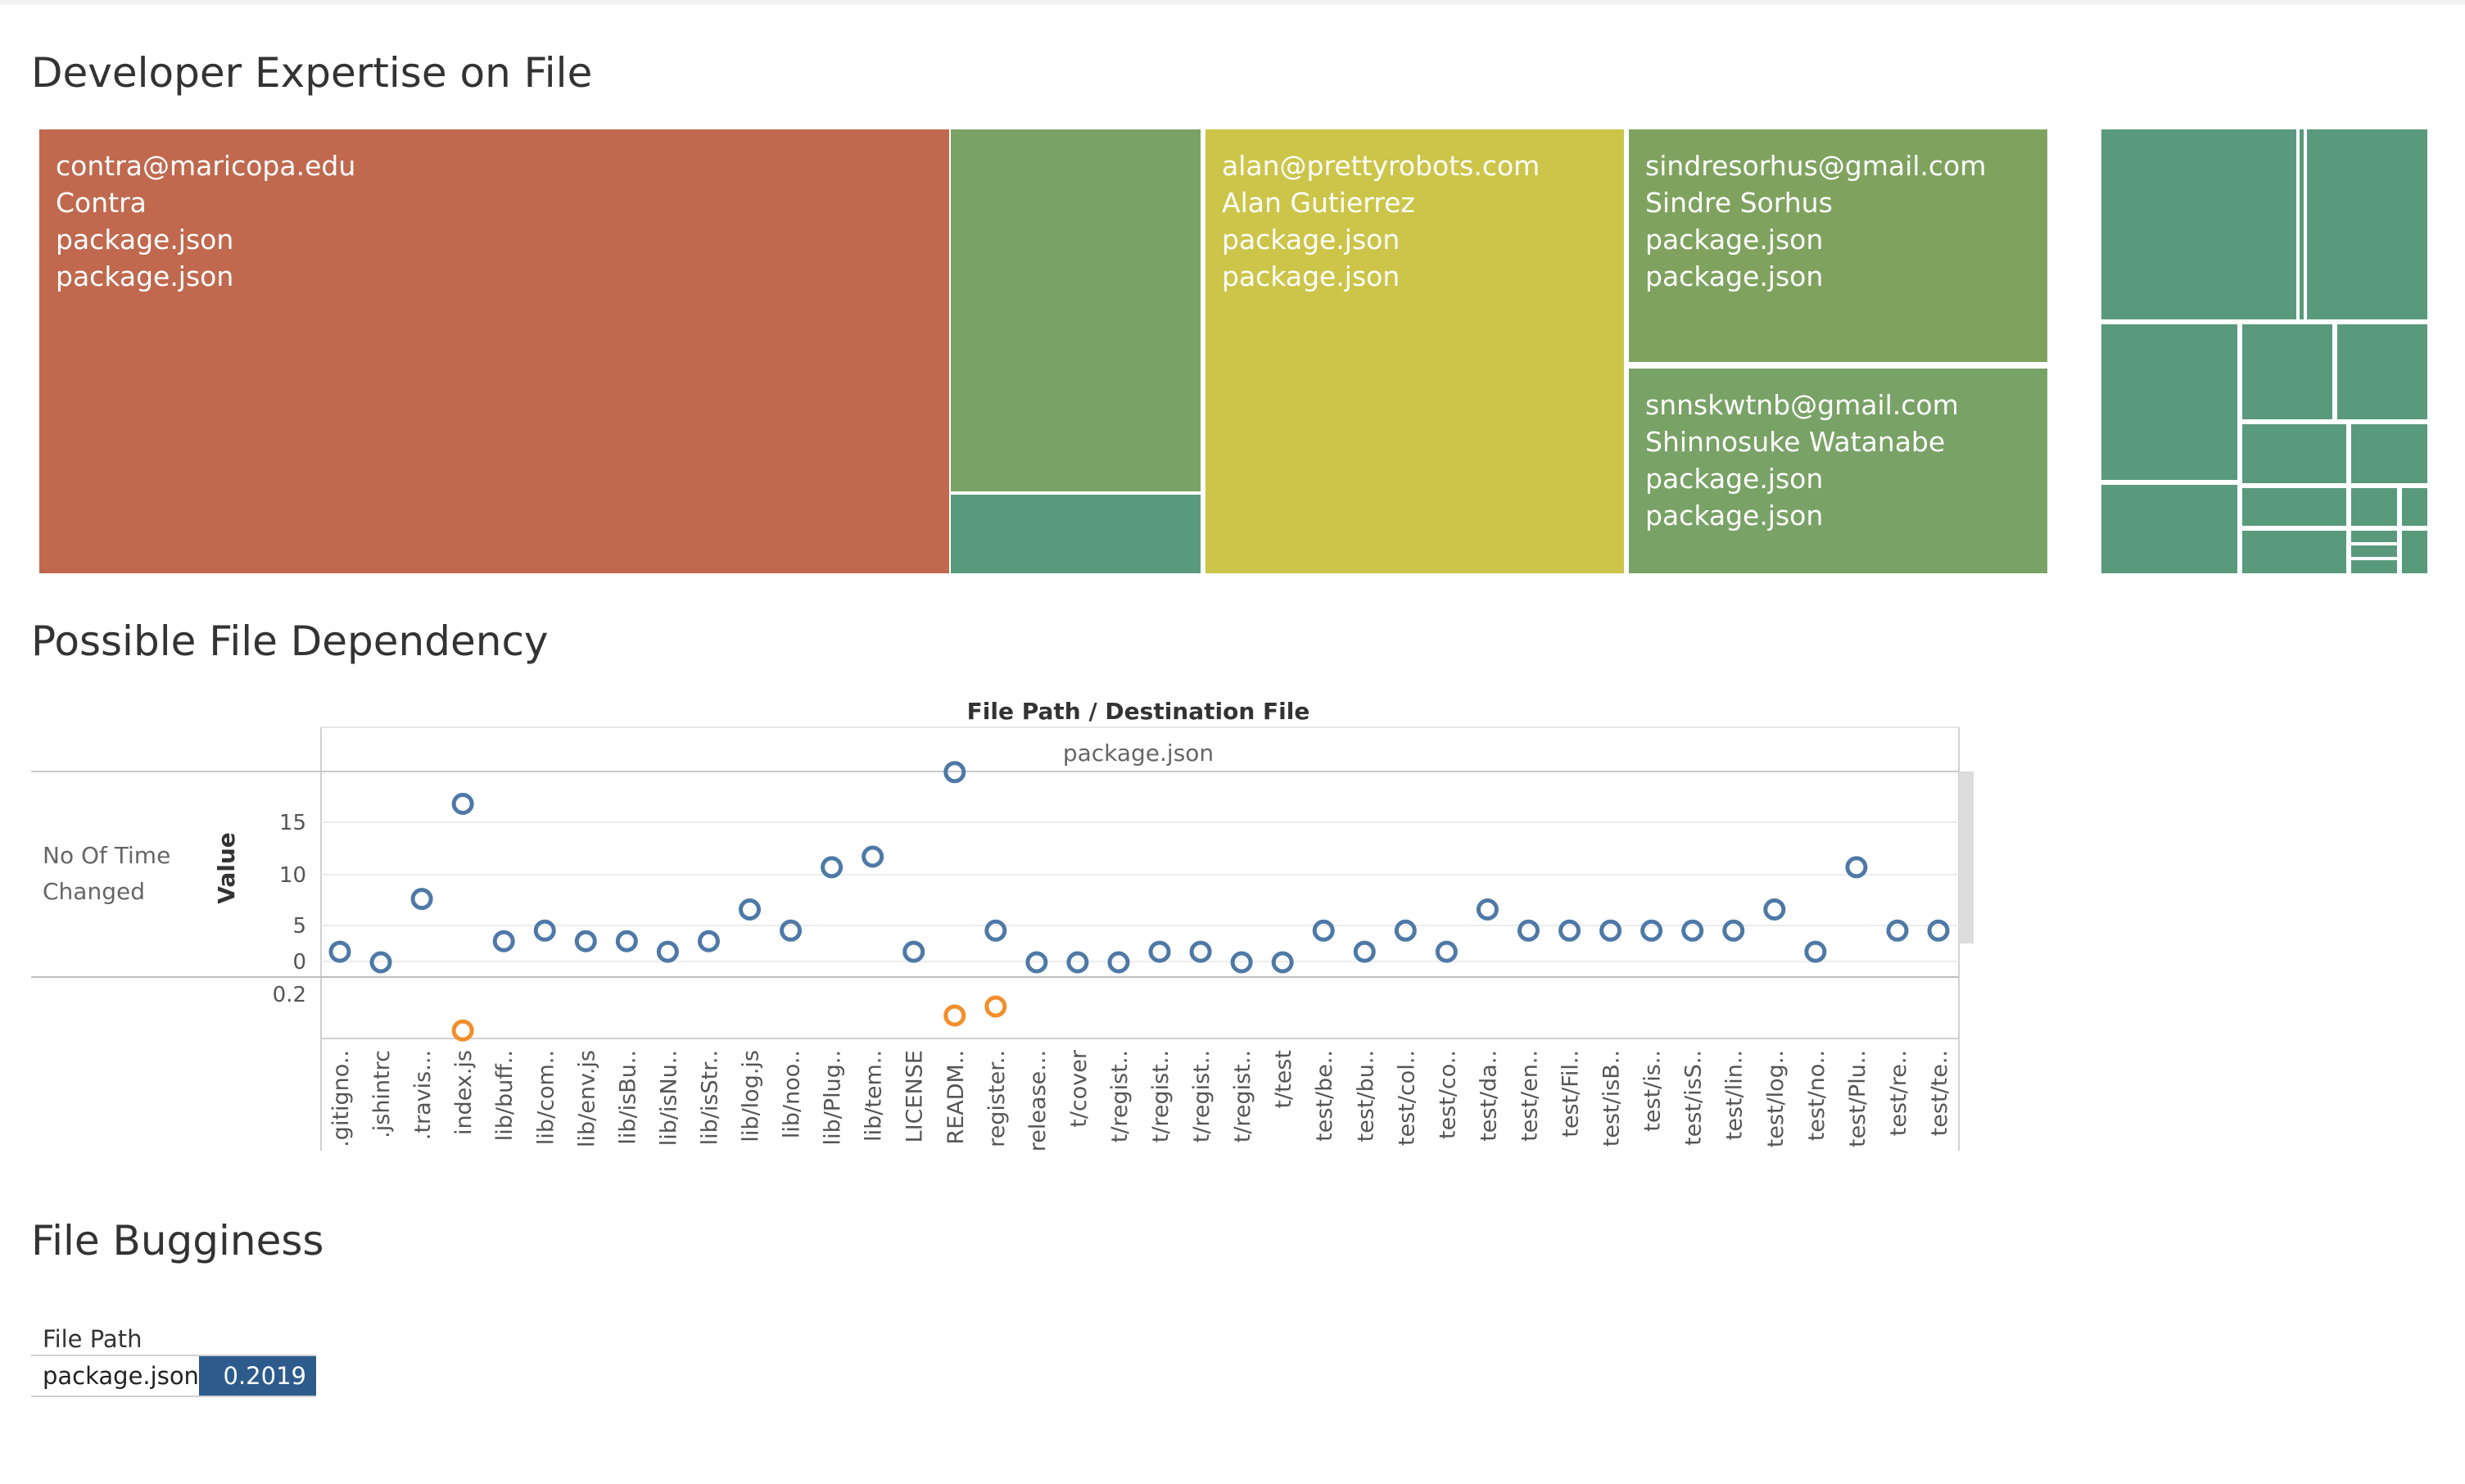 The height and width of the screenshot is (1484, 2465). I want to click on row-label-line1: No Of Time, so click(106, 855).